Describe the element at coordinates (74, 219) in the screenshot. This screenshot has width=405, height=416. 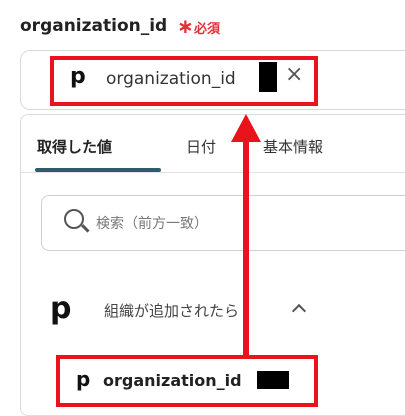
I see `search-icon` at that location.